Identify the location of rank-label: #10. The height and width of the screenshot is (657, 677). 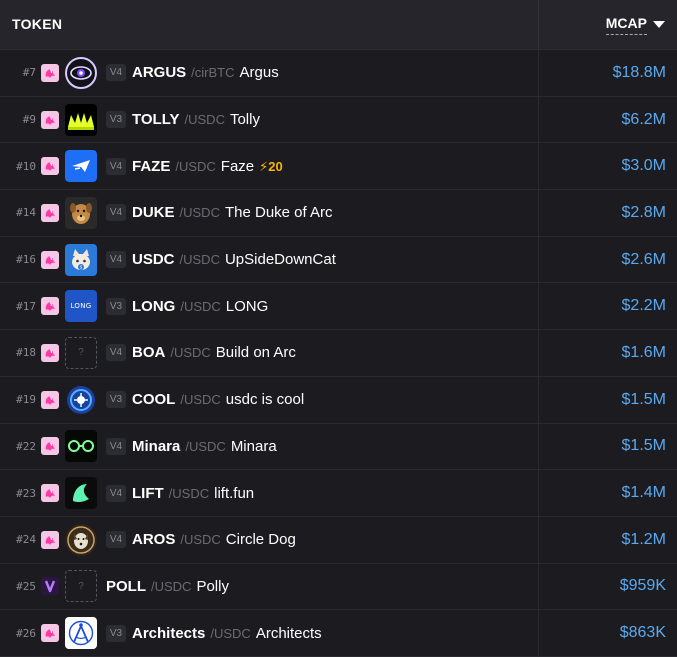
(26, 166).